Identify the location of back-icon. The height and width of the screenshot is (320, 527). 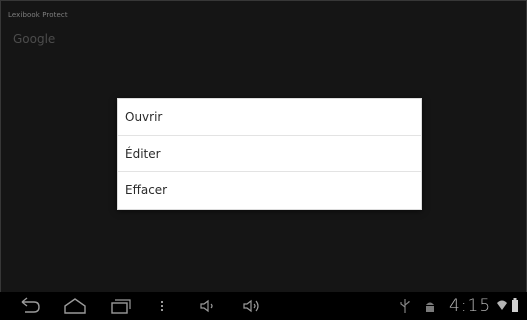
(30, 306).